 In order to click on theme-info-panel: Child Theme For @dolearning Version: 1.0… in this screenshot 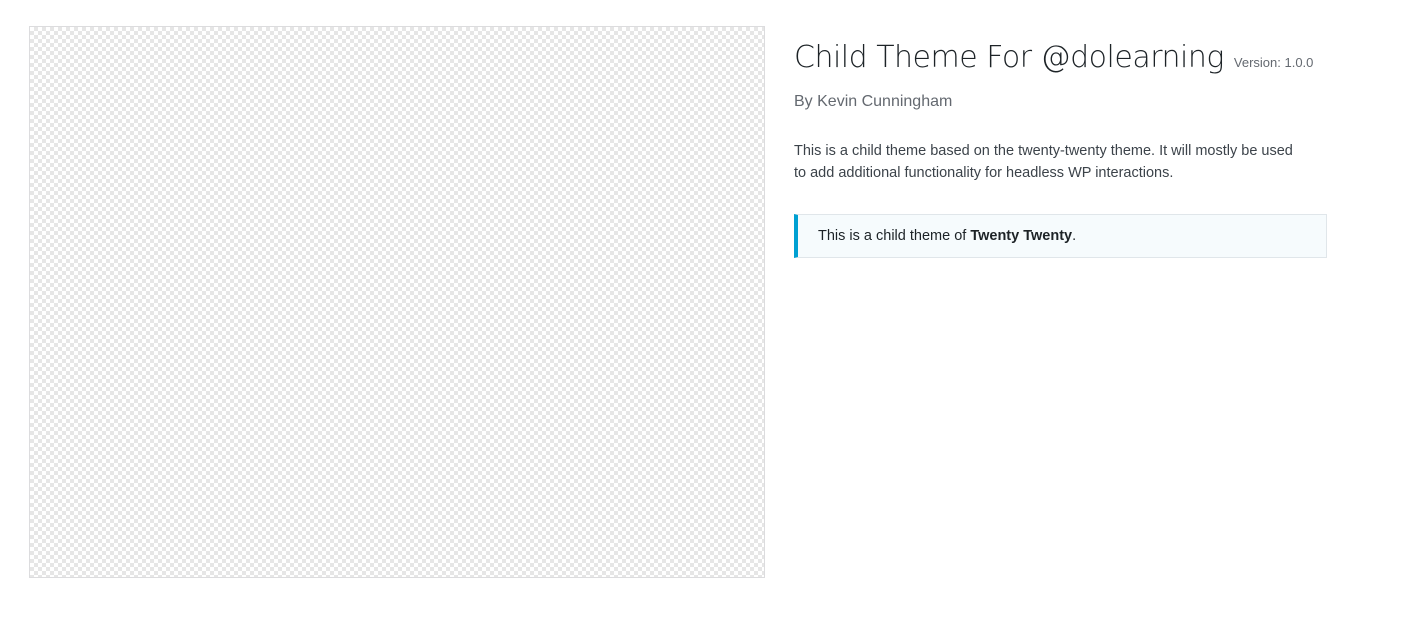, I will do `click(1060, 148)`.